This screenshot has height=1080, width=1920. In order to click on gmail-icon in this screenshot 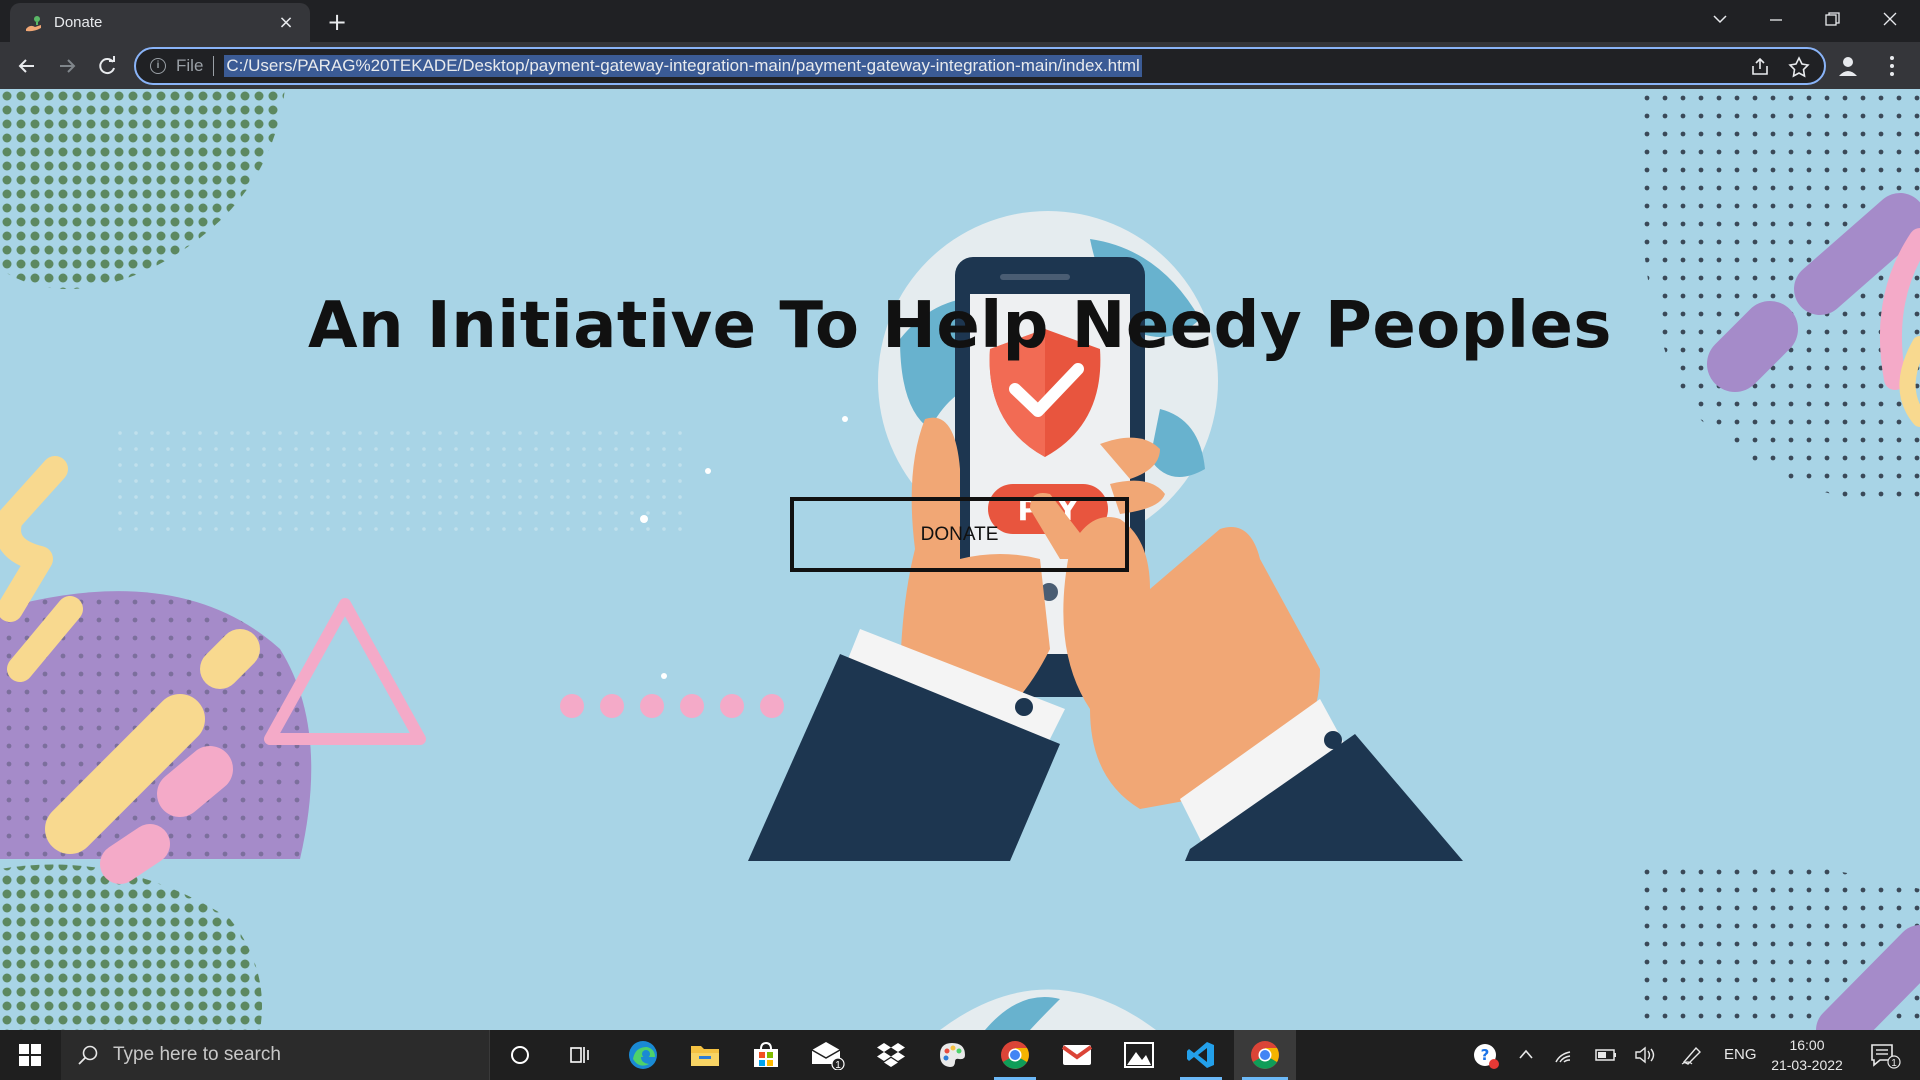, I will do `click(1077, 1055)`.